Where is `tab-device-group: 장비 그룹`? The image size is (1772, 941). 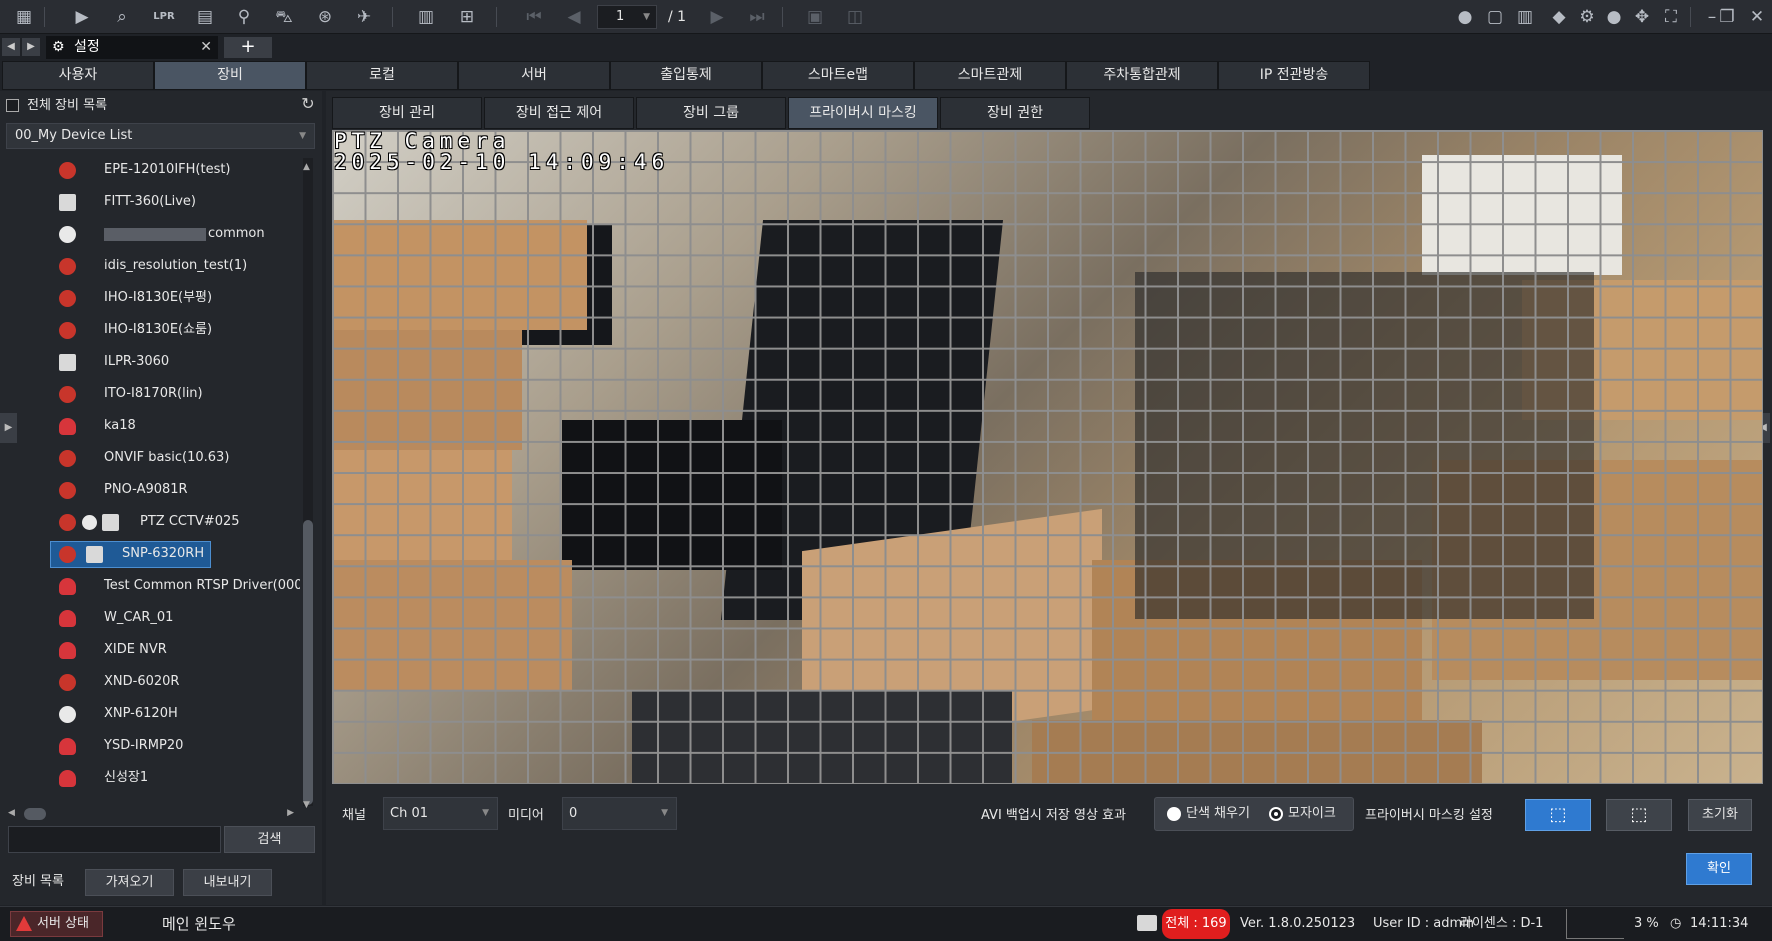 tab-device-group: 장비 그룹 is located at coordinates (711, 113).